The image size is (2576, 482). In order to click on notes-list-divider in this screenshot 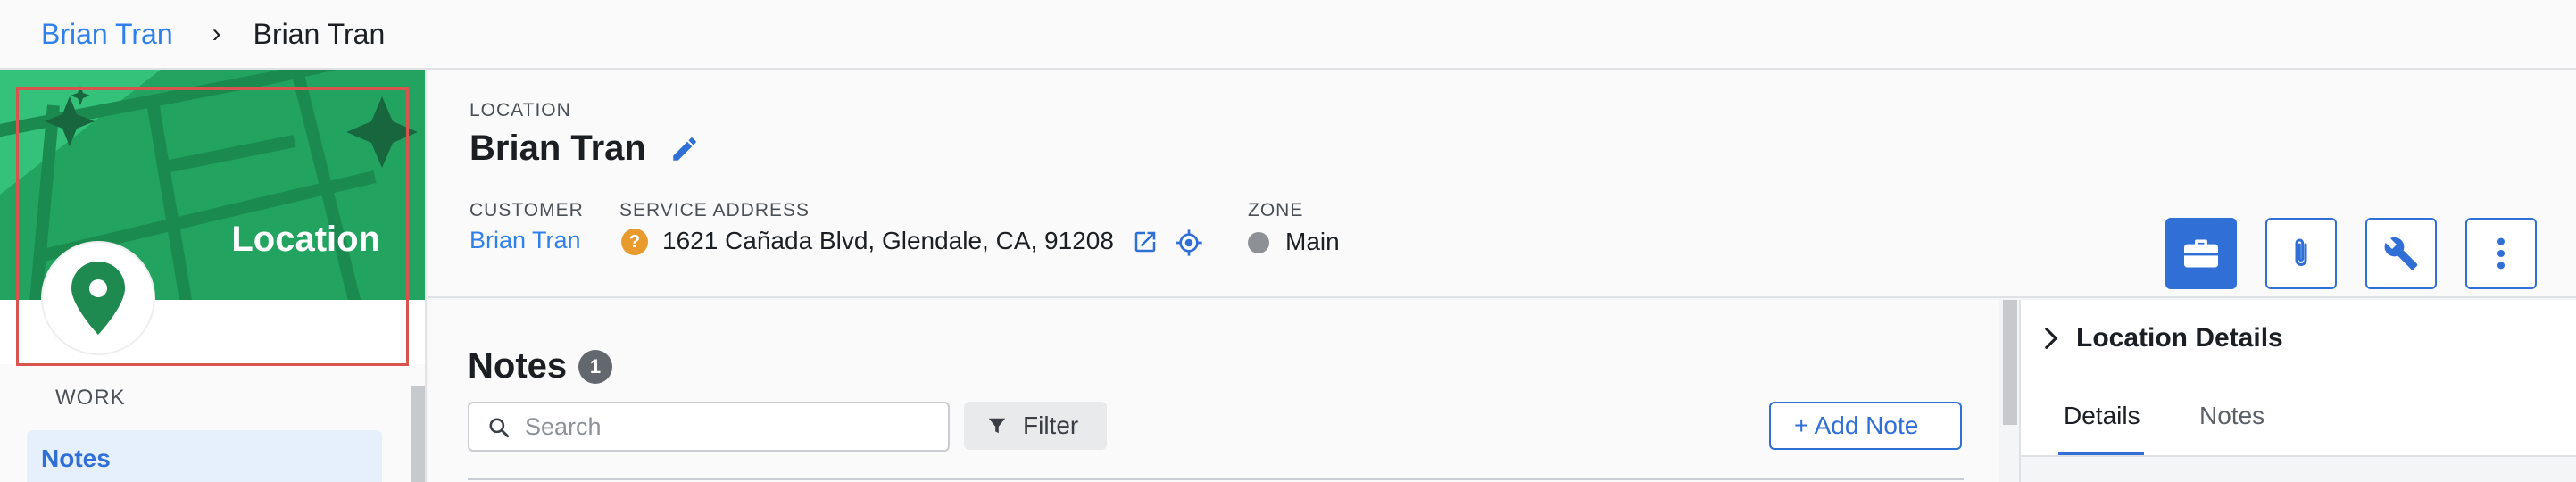, I will do `click(1216, 479)`.